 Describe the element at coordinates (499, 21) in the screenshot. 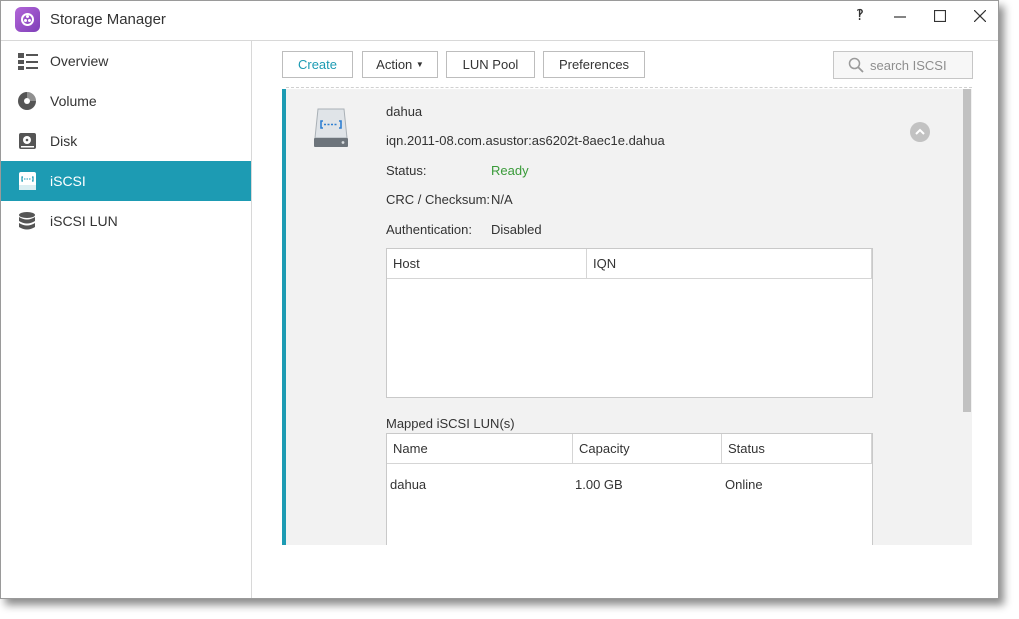

I see `title-bar: Storage Manager ‽` at that location.